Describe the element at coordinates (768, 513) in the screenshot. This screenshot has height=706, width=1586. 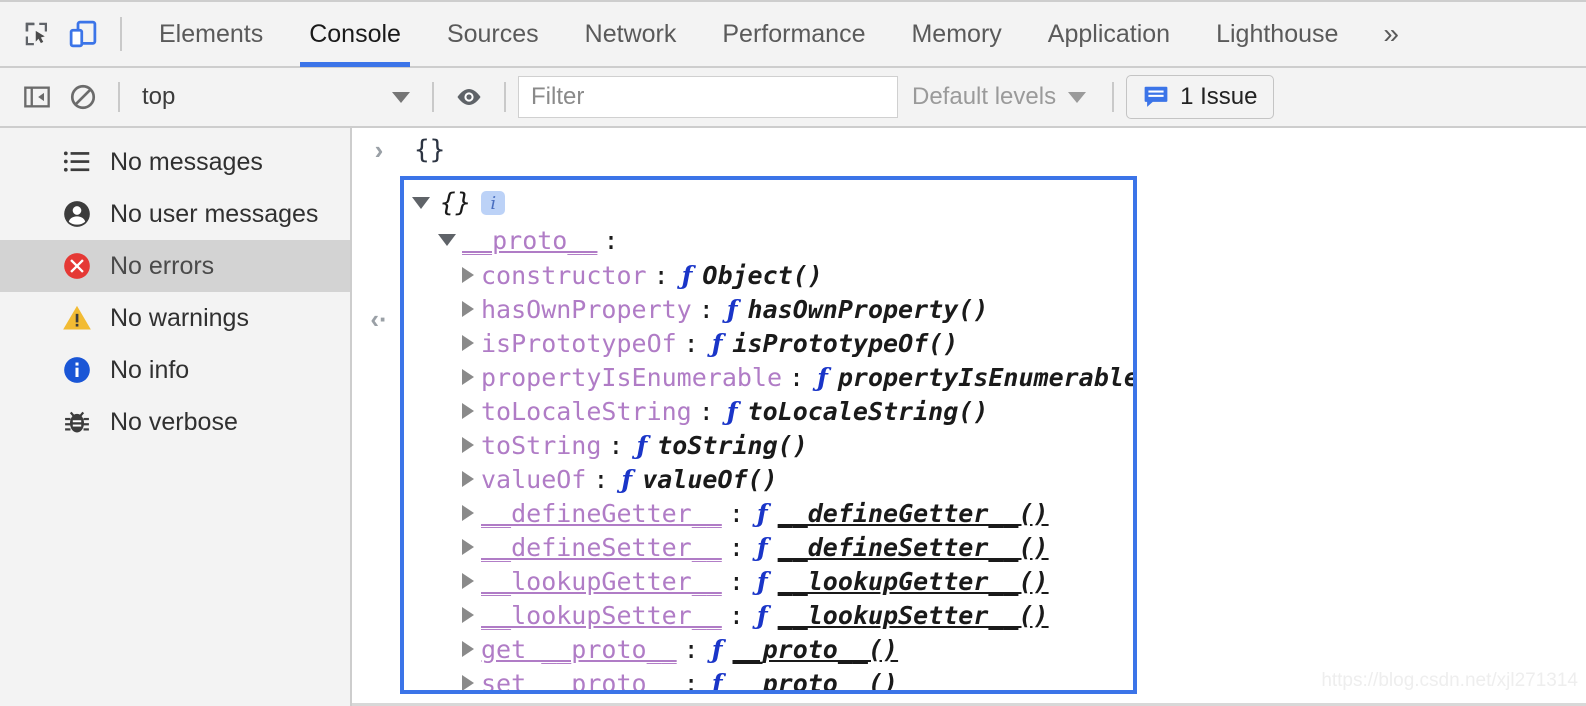
I see `table-row: __defineGetter__ : ƒ __defineGetter__()` at that location.